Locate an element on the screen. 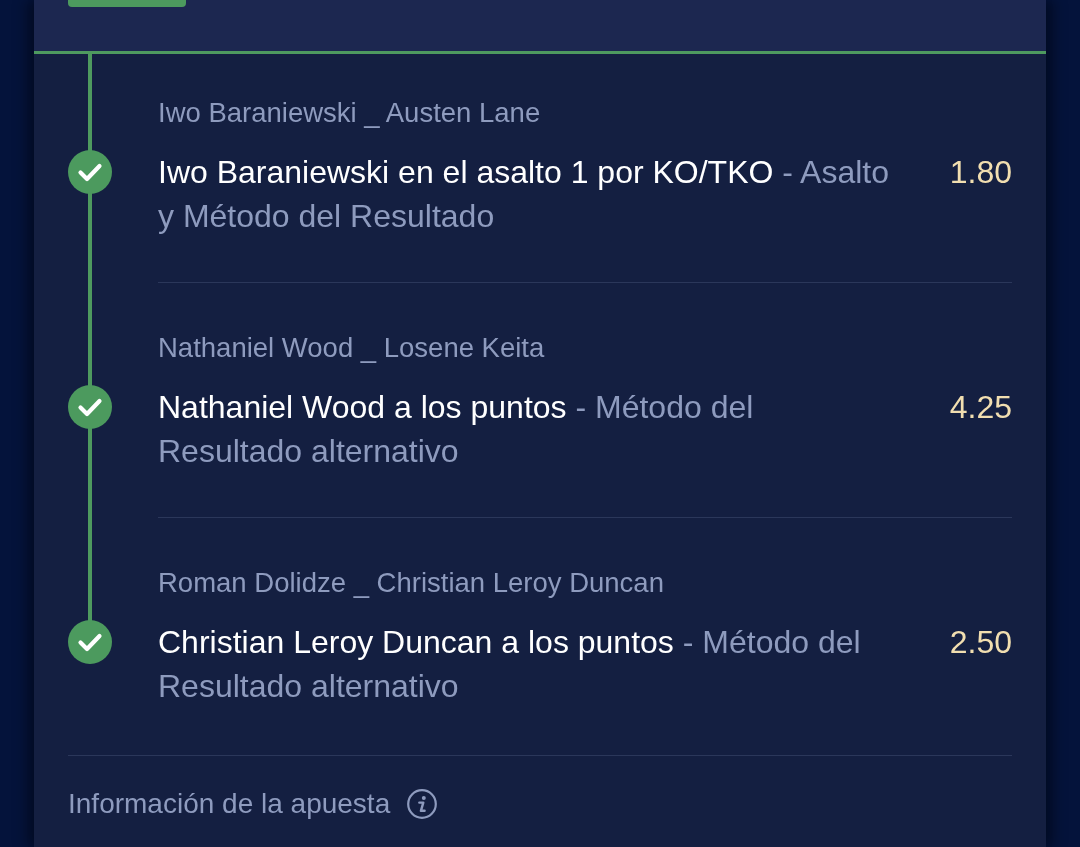 The height and width of the screenshot is (847, 1080). odds-value: 4.25 is located at coordinates (980, 407).